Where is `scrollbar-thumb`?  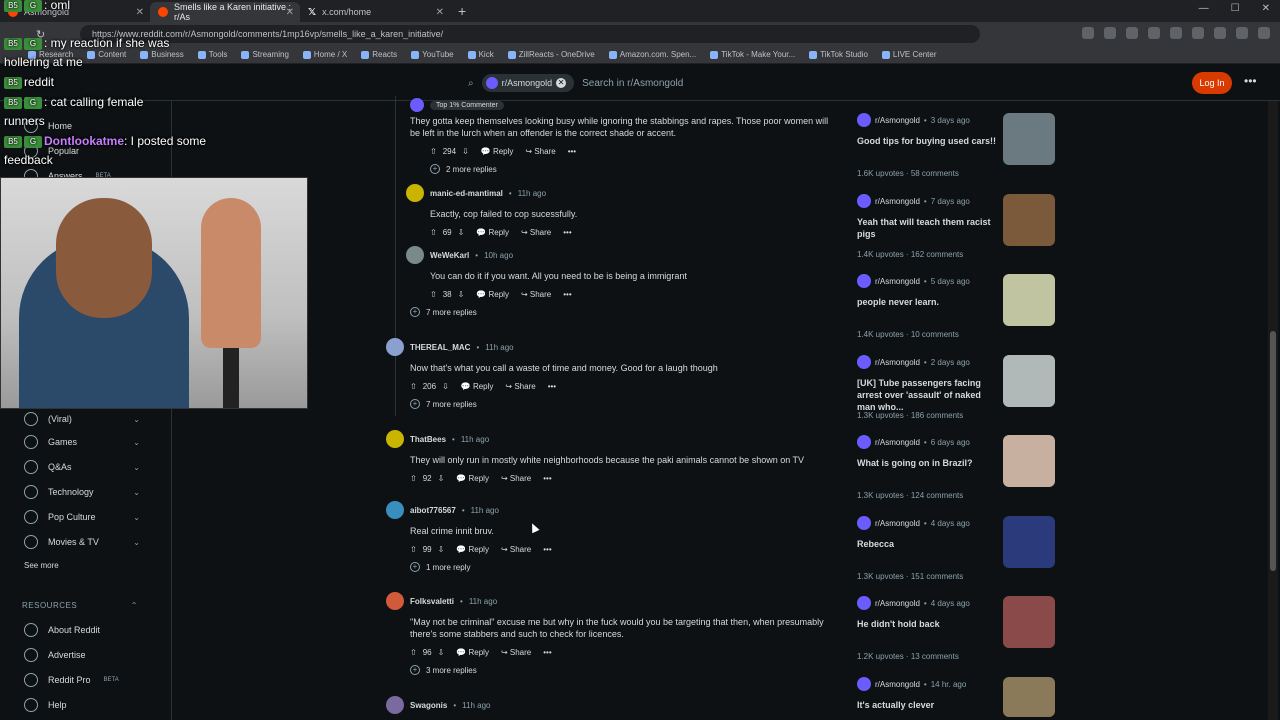 scrollbar-thumb is located at coordinates (1273, 451).